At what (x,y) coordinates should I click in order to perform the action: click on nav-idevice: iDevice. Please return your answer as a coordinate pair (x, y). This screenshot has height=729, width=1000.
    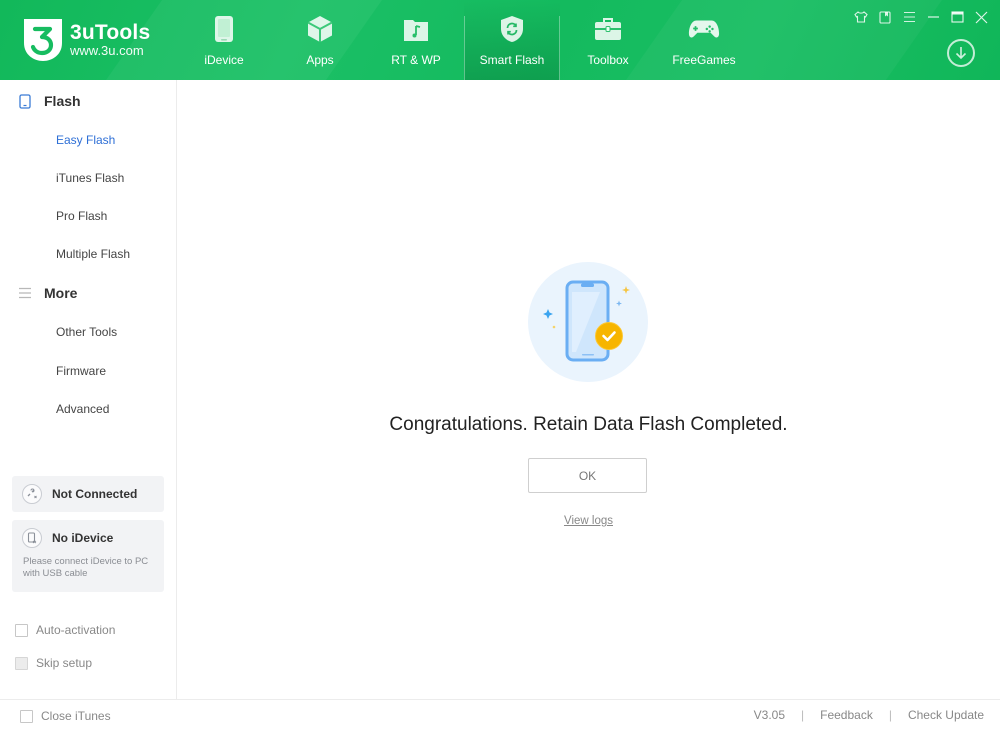
    Looking at the image, I should click on (224, 40).